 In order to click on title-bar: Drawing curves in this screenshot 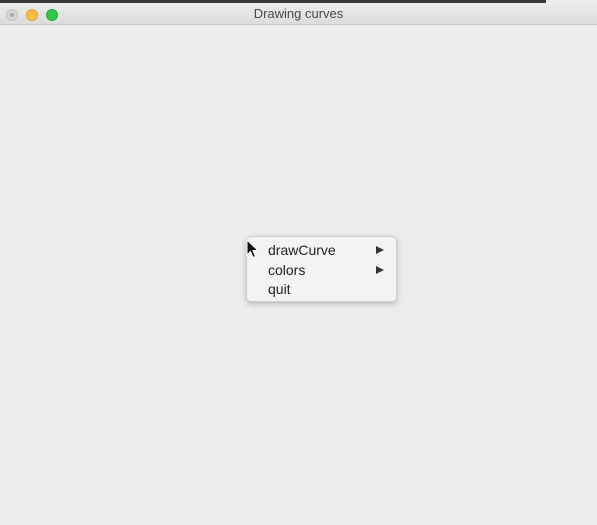, I will do `click(298, 14)`.